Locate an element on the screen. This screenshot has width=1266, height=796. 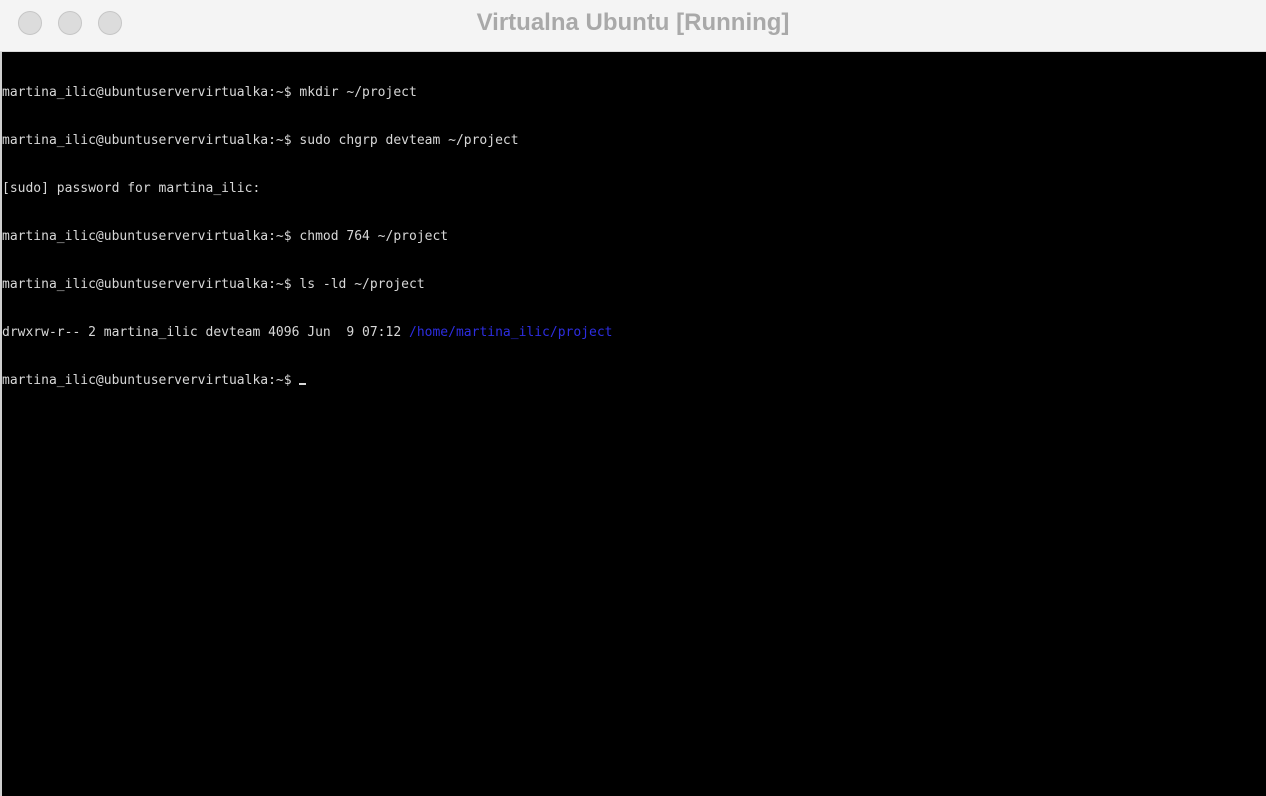
terminal-prompt-line: martina_ilic@ubuntuservervirtualka:~$ is located at coordinates (307, 381).